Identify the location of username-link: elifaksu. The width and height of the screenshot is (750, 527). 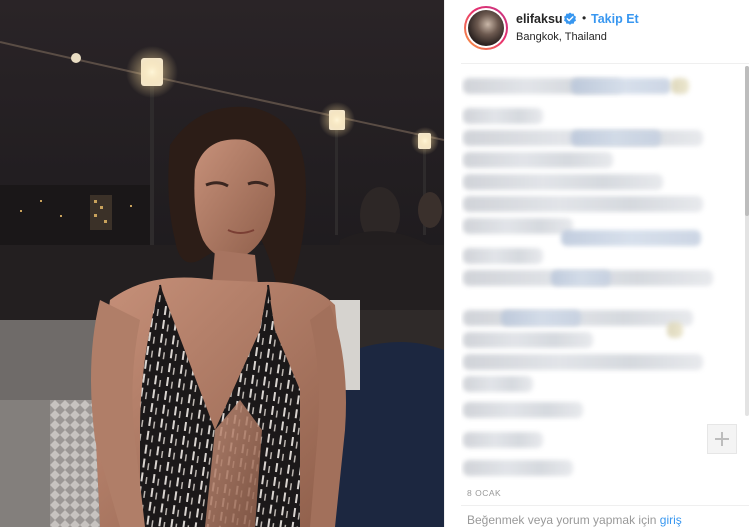
(539, 19).